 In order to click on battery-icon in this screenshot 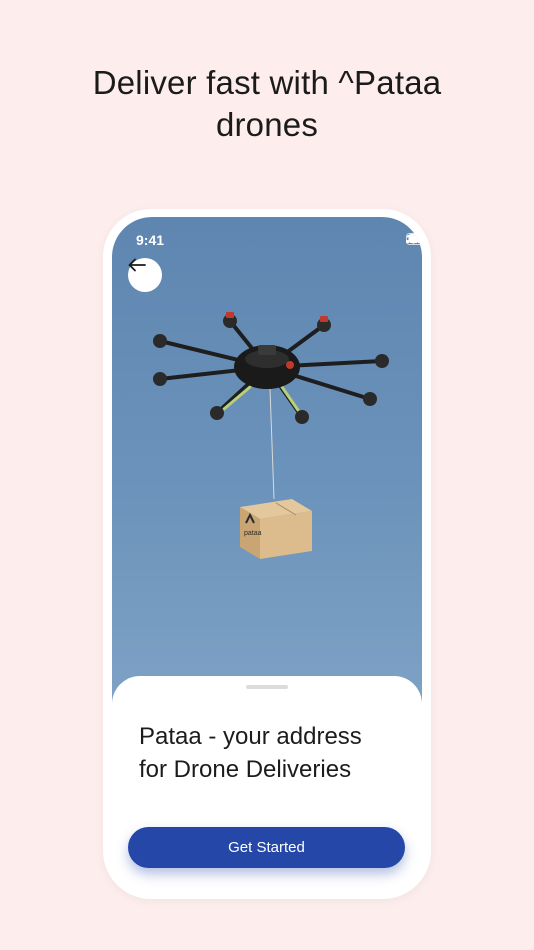, I will do `click(414, 239)`.